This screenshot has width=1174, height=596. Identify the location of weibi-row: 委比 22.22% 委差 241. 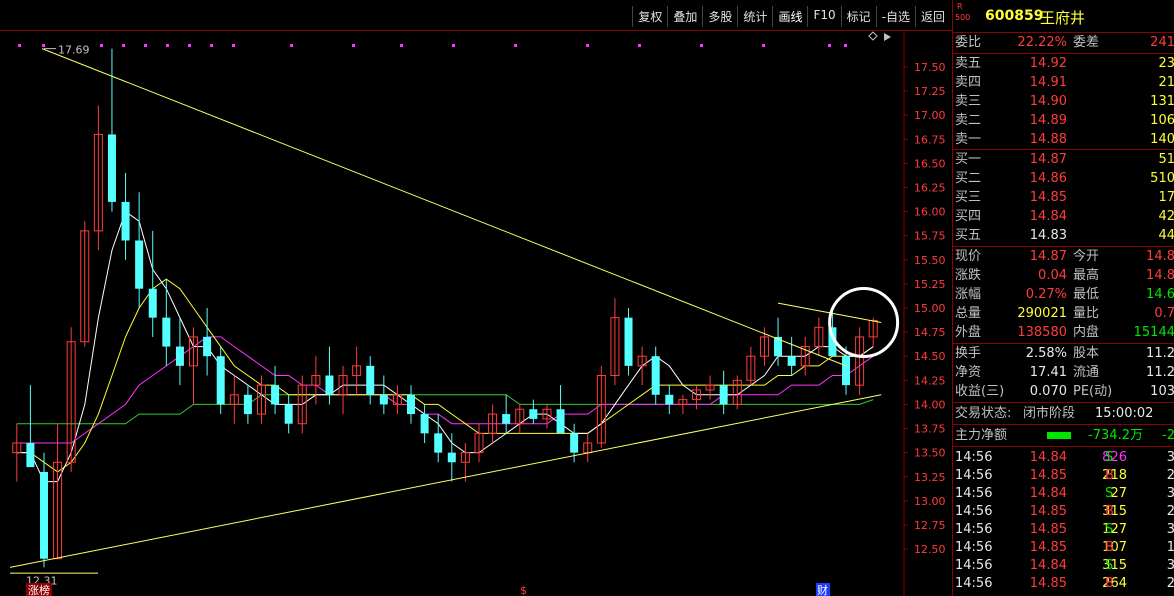
(1063, 42).